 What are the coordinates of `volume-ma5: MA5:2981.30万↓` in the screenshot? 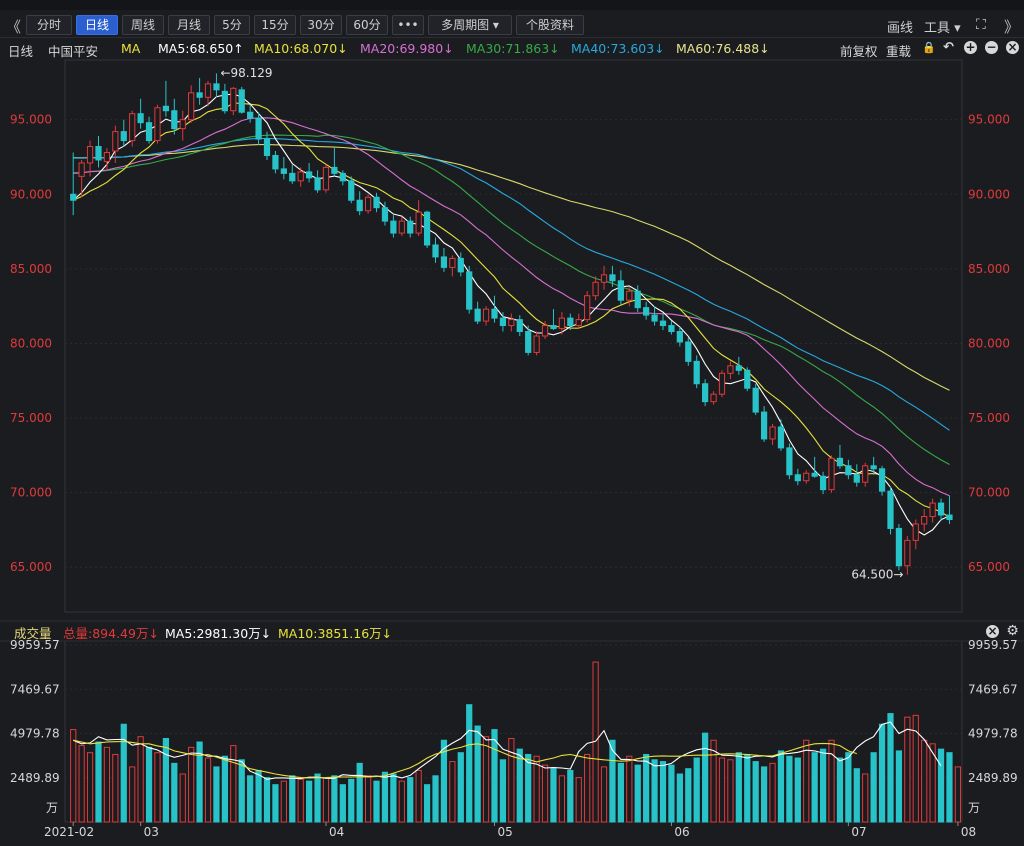 It's located at (218, 633).